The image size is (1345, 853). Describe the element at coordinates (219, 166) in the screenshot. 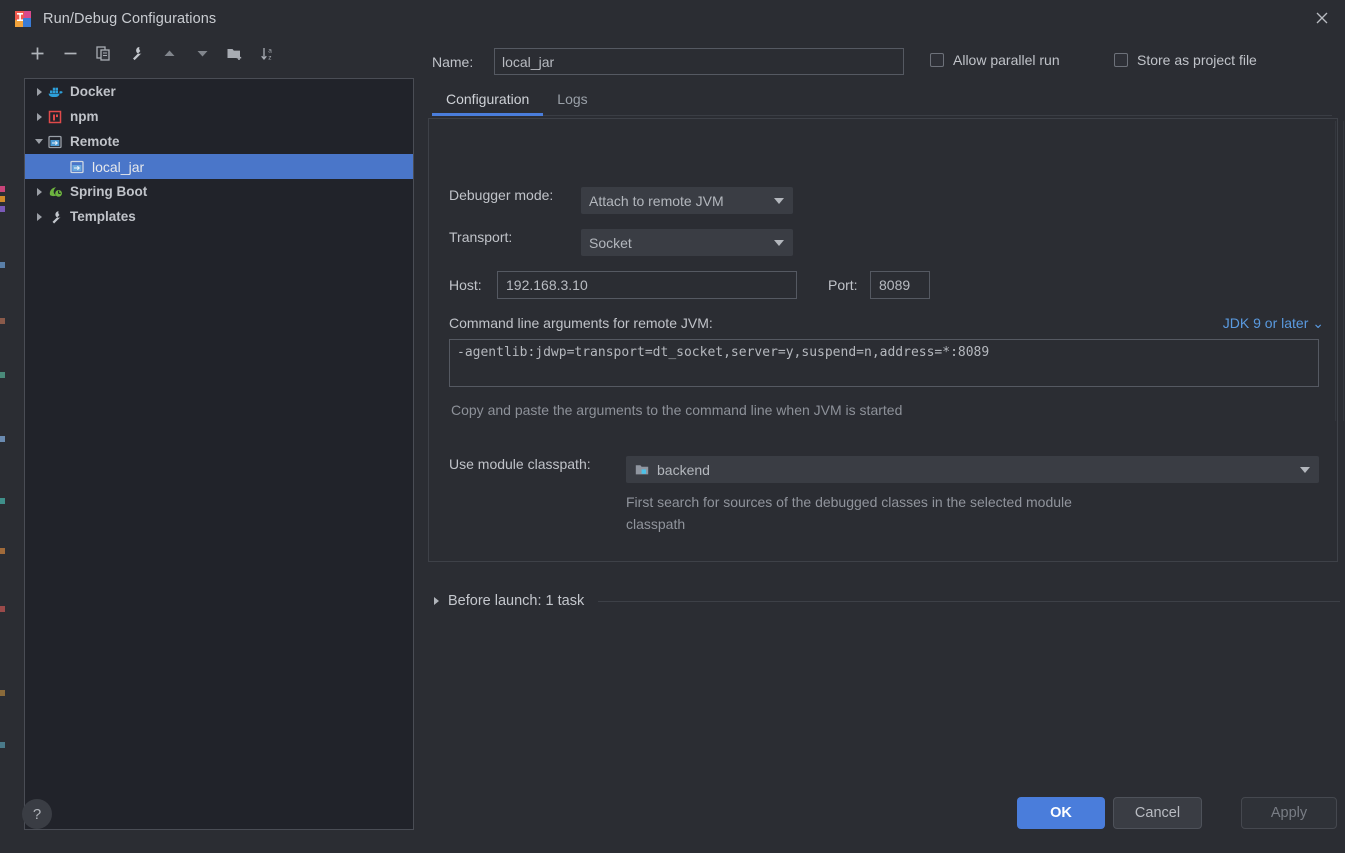

I see `tree-item-local-jar: local_jar` at that location.